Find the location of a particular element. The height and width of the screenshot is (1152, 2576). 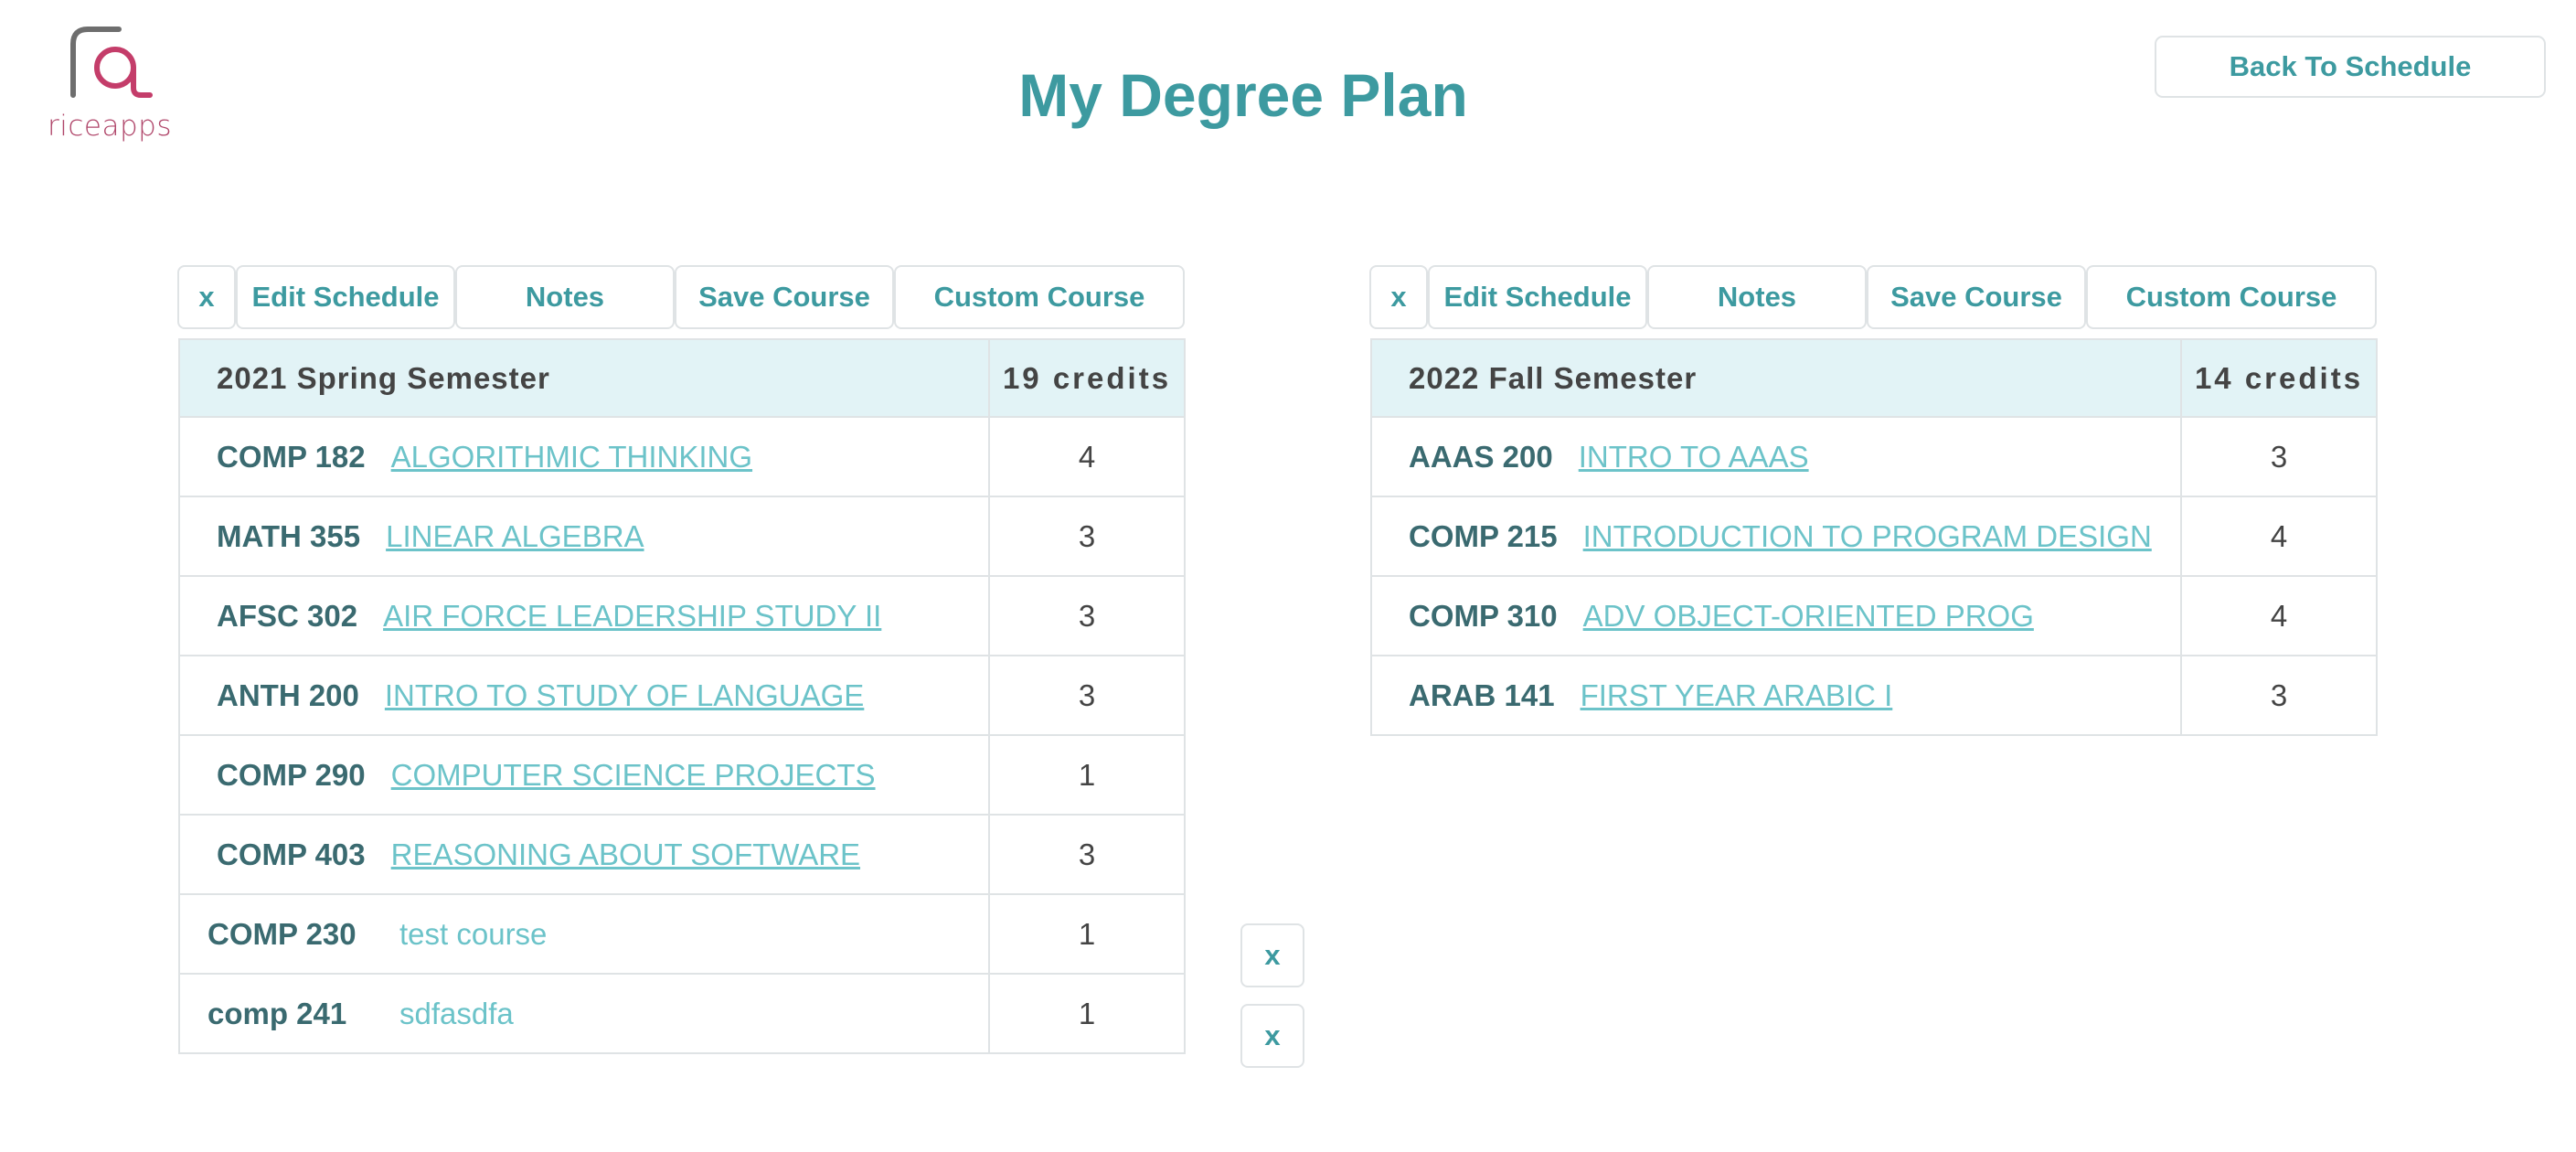

course-name-link: LINEAR ALGEBRA is located at coordinates (515, 536).